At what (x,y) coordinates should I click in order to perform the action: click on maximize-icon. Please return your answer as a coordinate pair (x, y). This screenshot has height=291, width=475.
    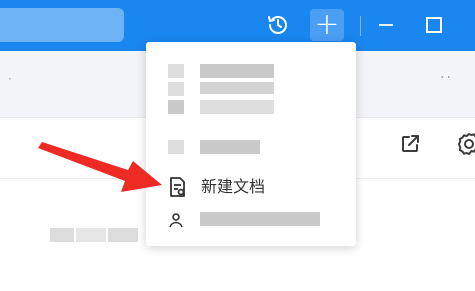
    Looking at the image, I should click on (434, 25).